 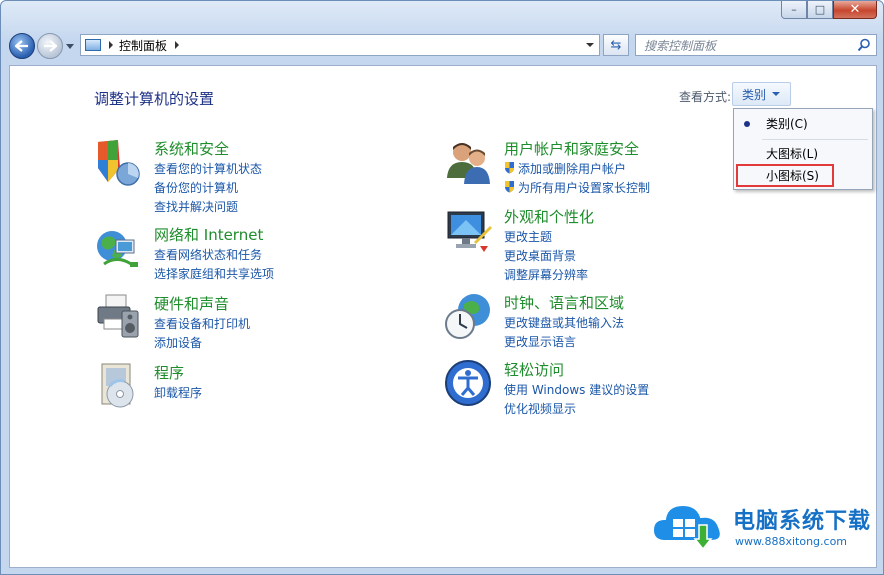 What do you see at coordinates (191, 303) in the screenshot?
I see `category-title: 硬件和声音` at bounding box center [191, 303].